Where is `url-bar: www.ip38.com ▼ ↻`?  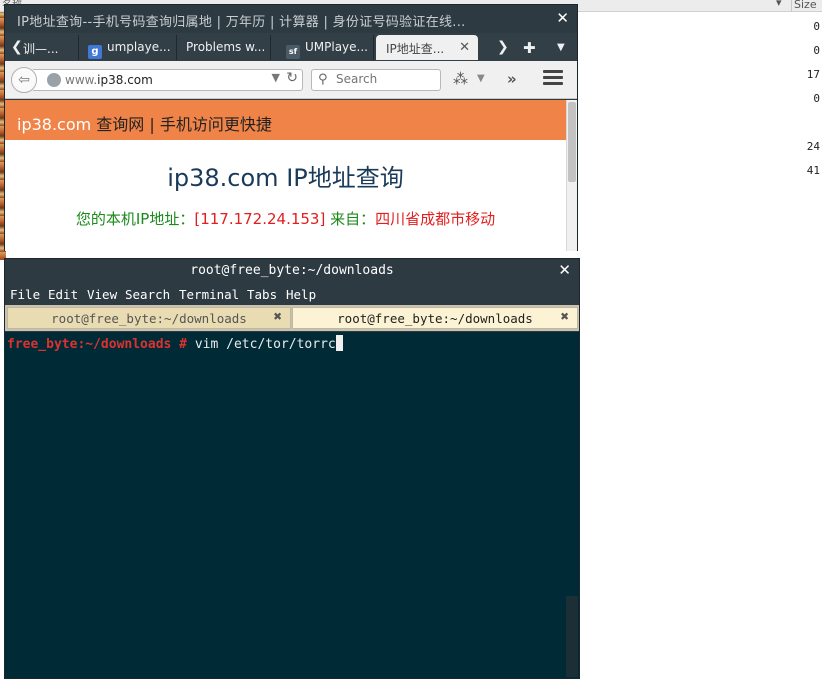 url-bar: www.ip38.com ▼ ↻ is located at coordinates (168, 80).